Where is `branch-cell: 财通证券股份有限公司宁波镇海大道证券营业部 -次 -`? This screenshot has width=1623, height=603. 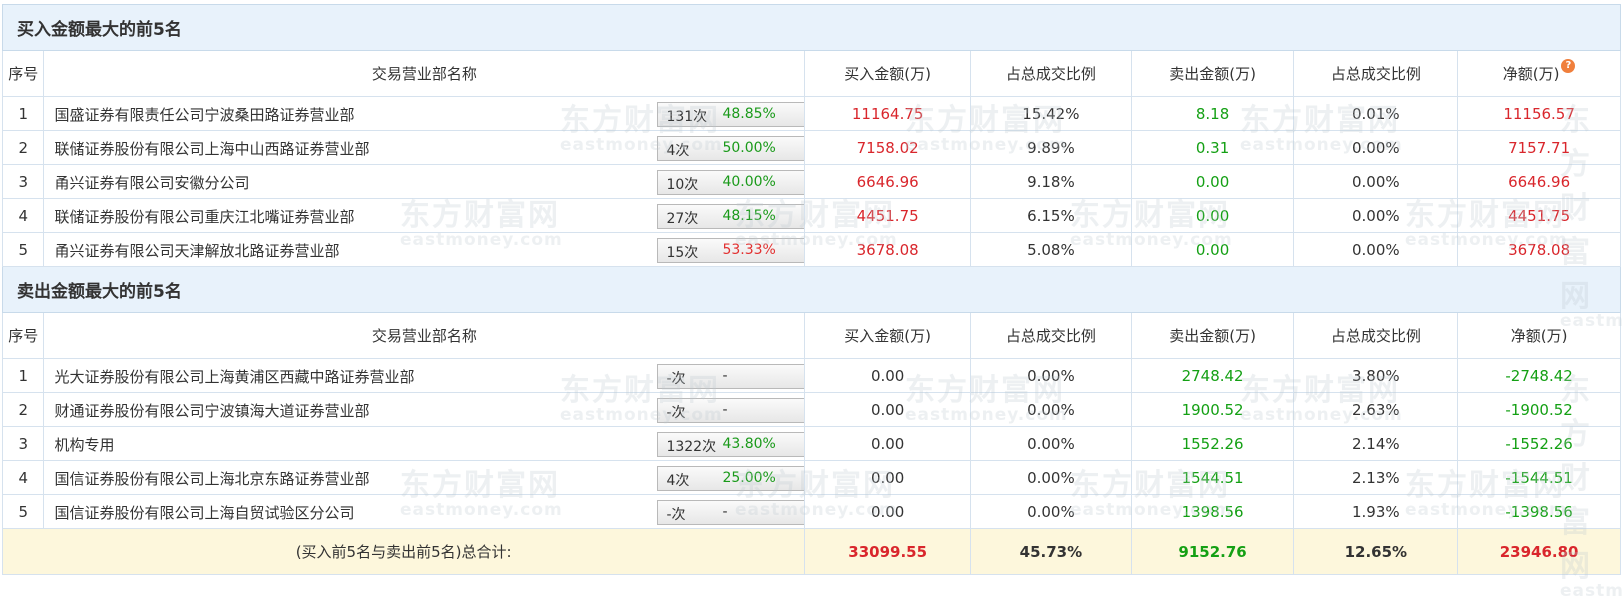 branch-cell: 财通证券股份有限公司宁波镇海大道证券营业部 -次 - is located at coordinates (424, 409).